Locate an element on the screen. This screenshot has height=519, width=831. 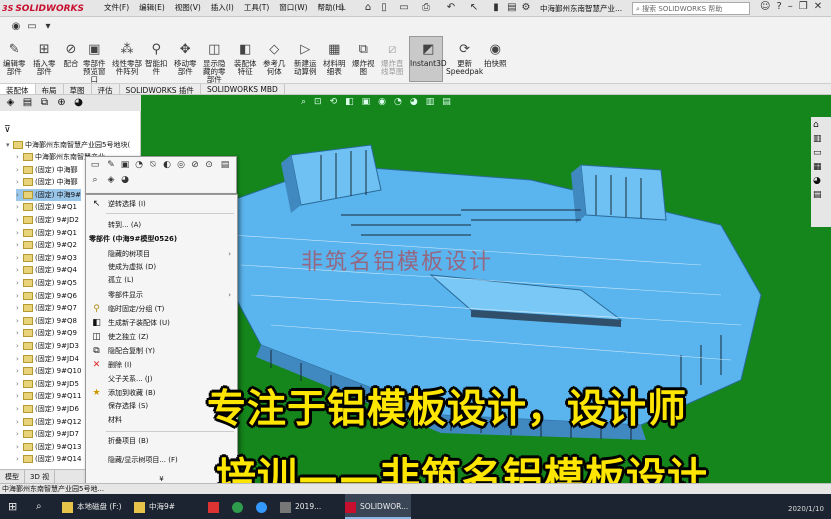
options-gear-icon: ⚙ is located at coordinates (526, 8).